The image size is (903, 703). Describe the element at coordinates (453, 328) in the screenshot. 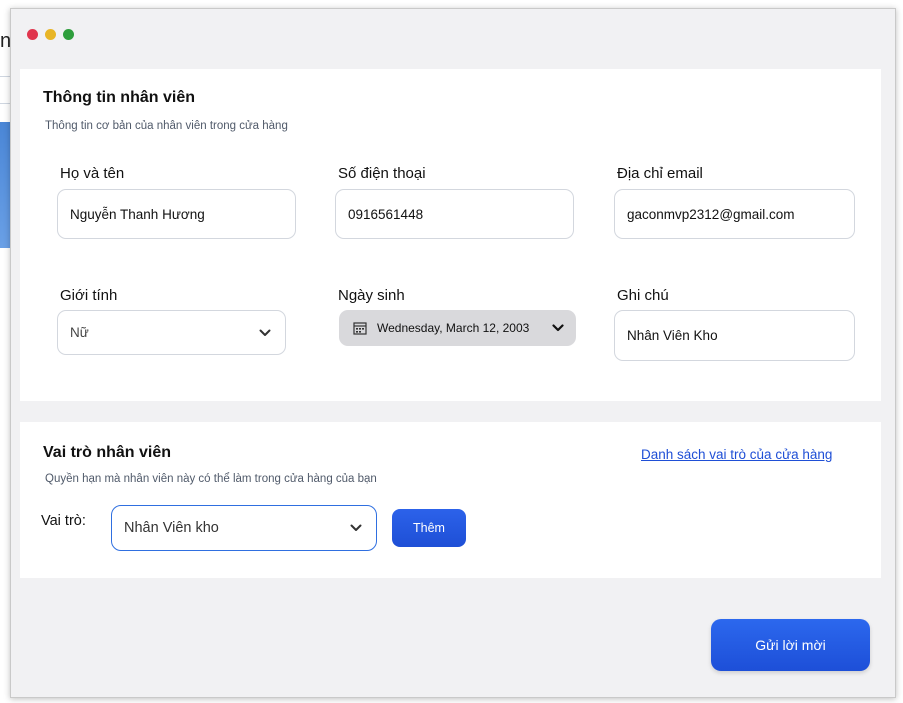

I see `birthday-value: Wednesday, March 12, 2003` at that location.